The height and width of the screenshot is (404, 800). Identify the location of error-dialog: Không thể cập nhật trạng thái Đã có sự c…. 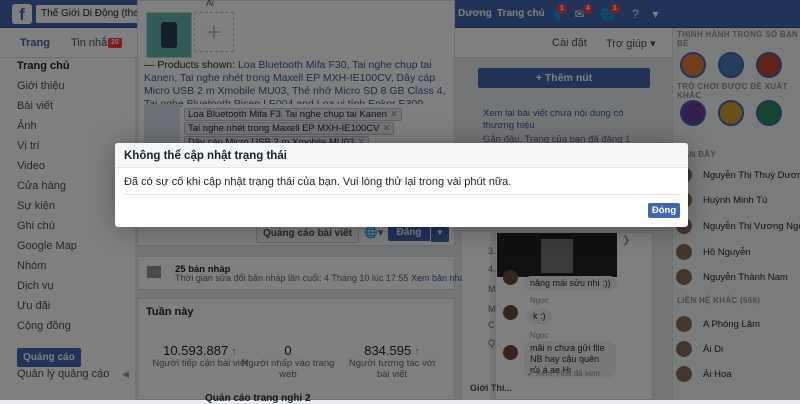
(401, 185).